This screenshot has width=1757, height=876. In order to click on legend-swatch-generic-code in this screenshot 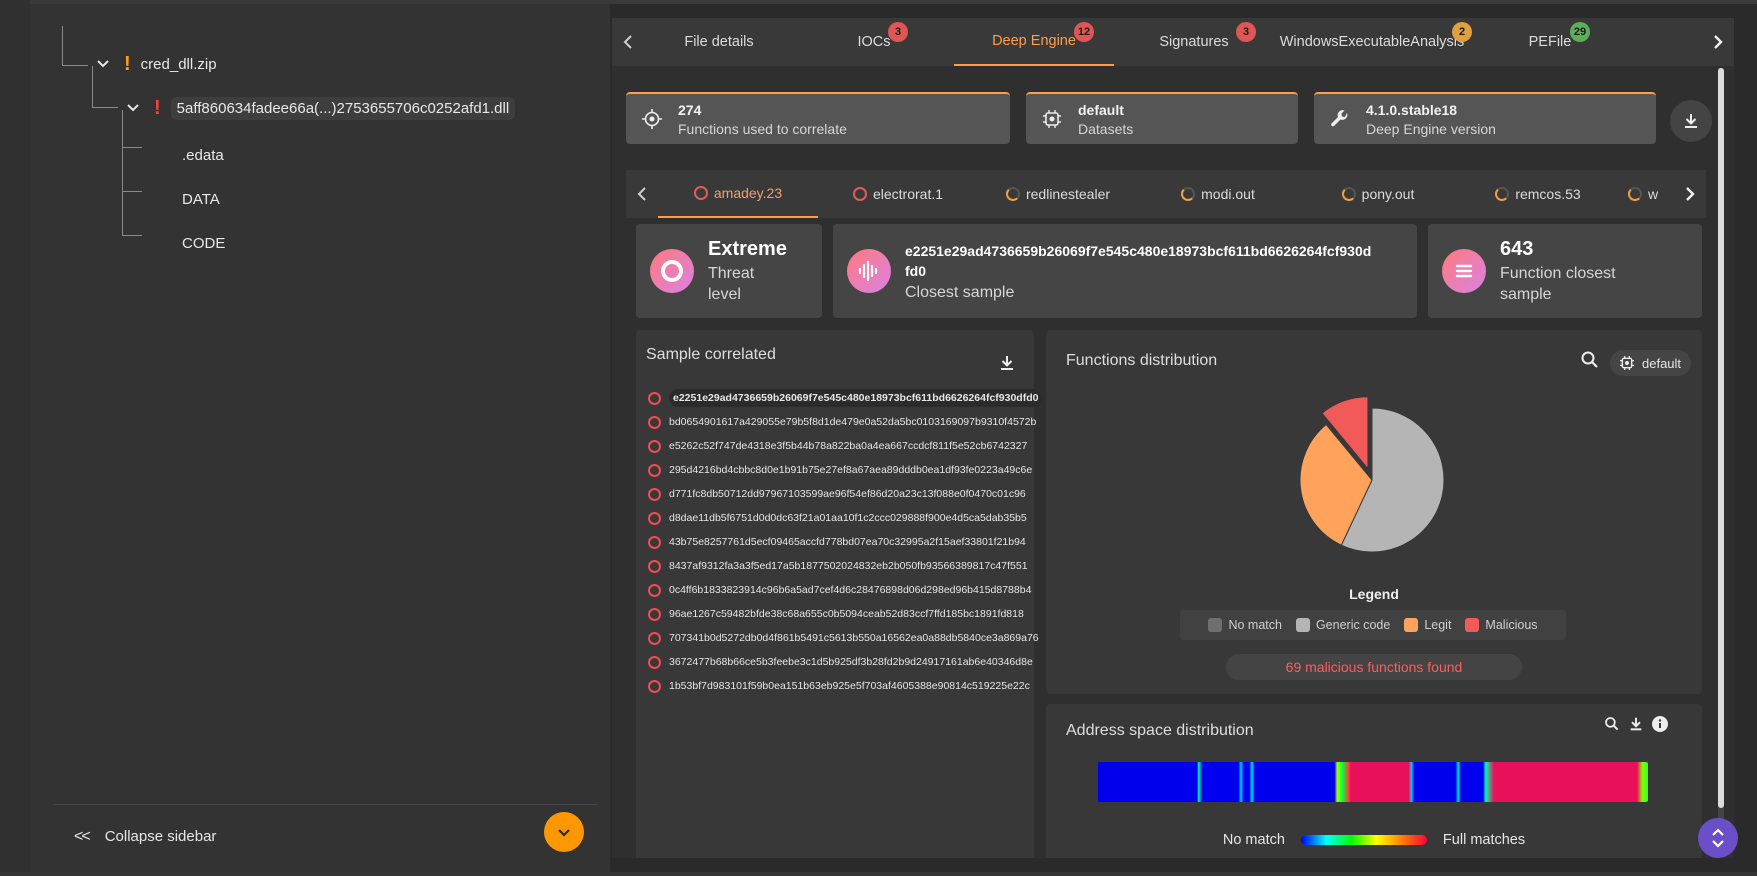, I will do `click(1302, 625)`.